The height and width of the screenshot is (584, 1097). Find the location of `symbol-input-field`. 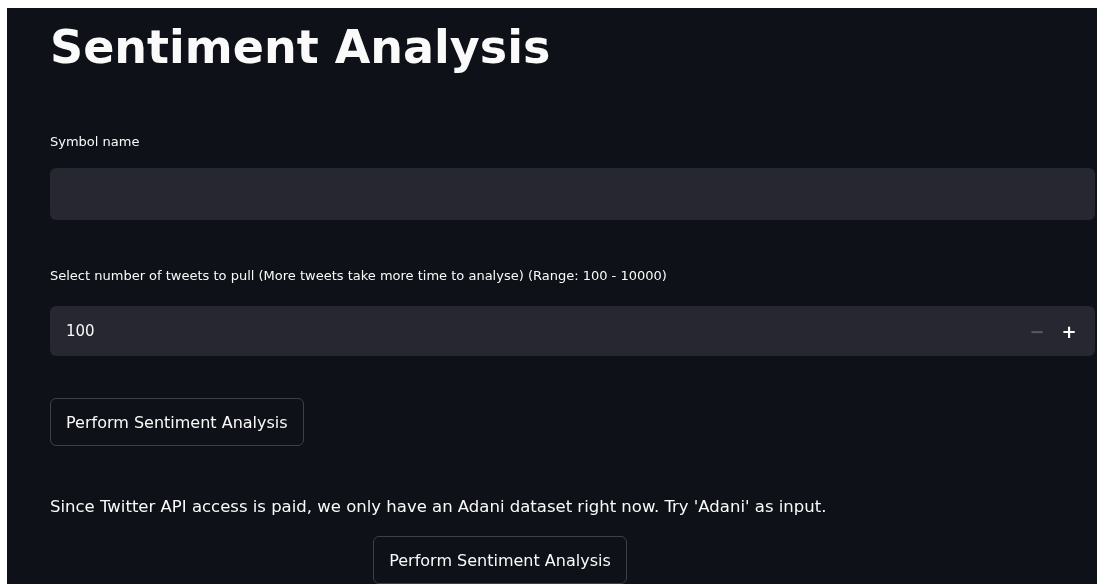

symbol-input-field is located at coordinates (572, 194).